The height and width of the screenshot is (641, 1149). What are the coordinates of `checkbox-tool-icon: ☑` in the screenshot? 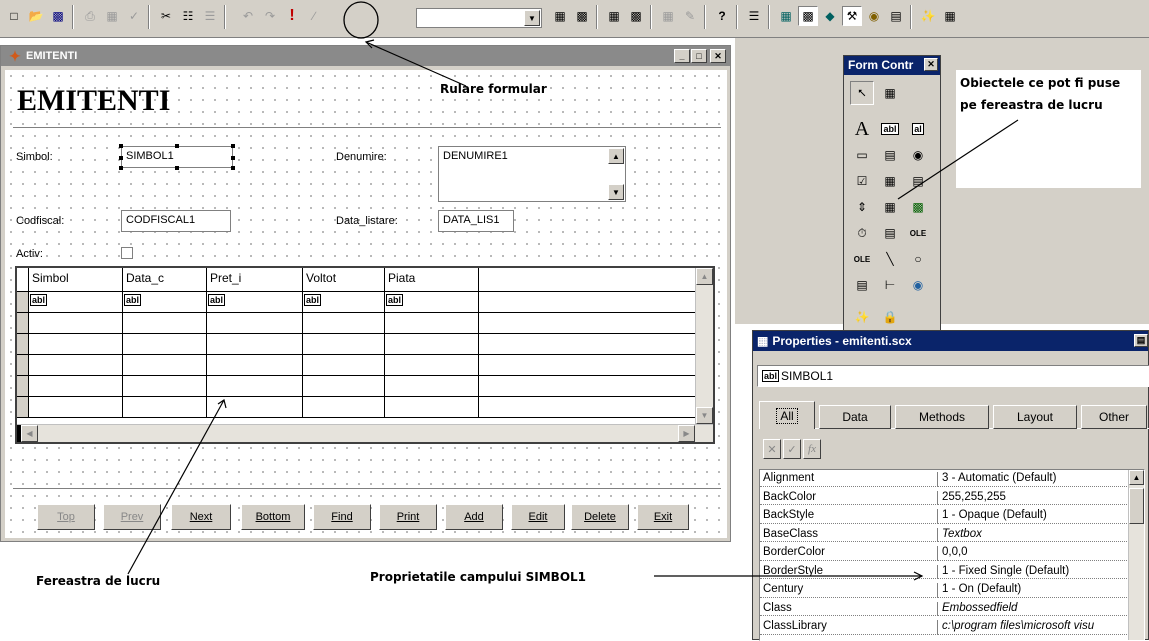 It's located at (862, 181).